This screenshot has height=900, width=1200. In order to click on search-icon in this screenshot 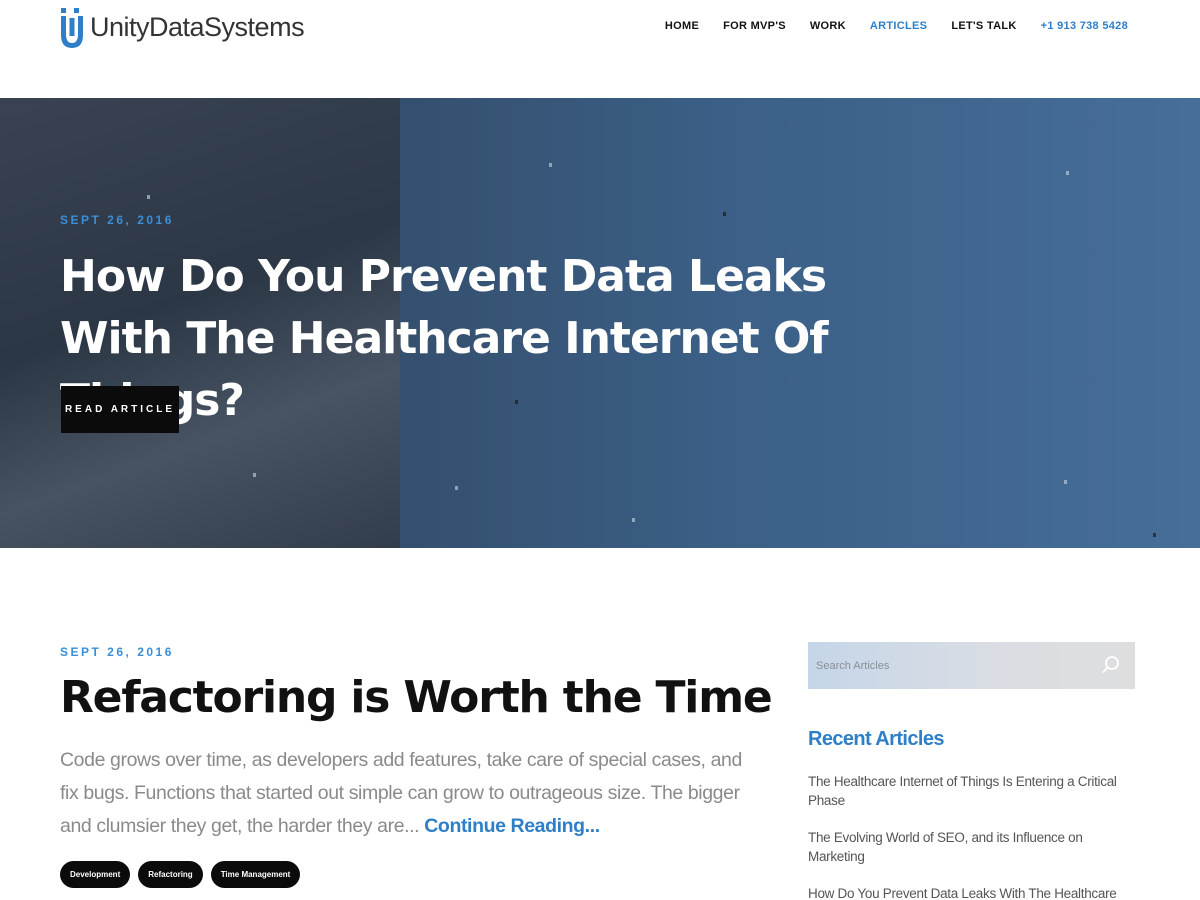, I will do `click(1111, 665)`.